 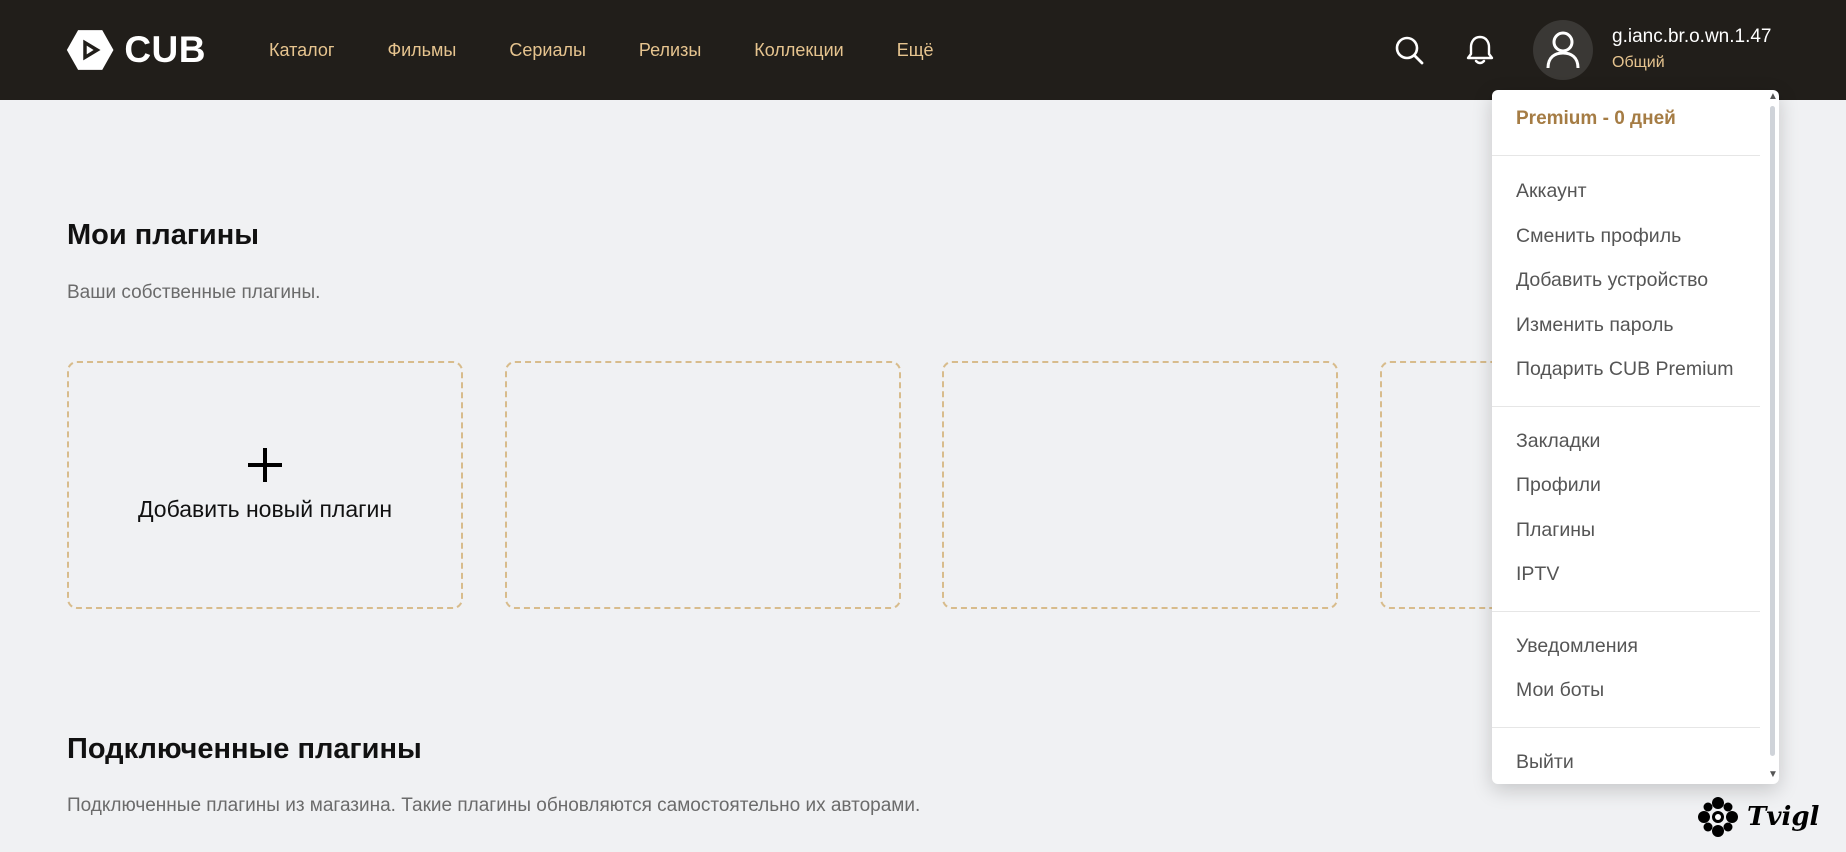 I want to click on logo-text: CUB, so click(x=165, y=49).